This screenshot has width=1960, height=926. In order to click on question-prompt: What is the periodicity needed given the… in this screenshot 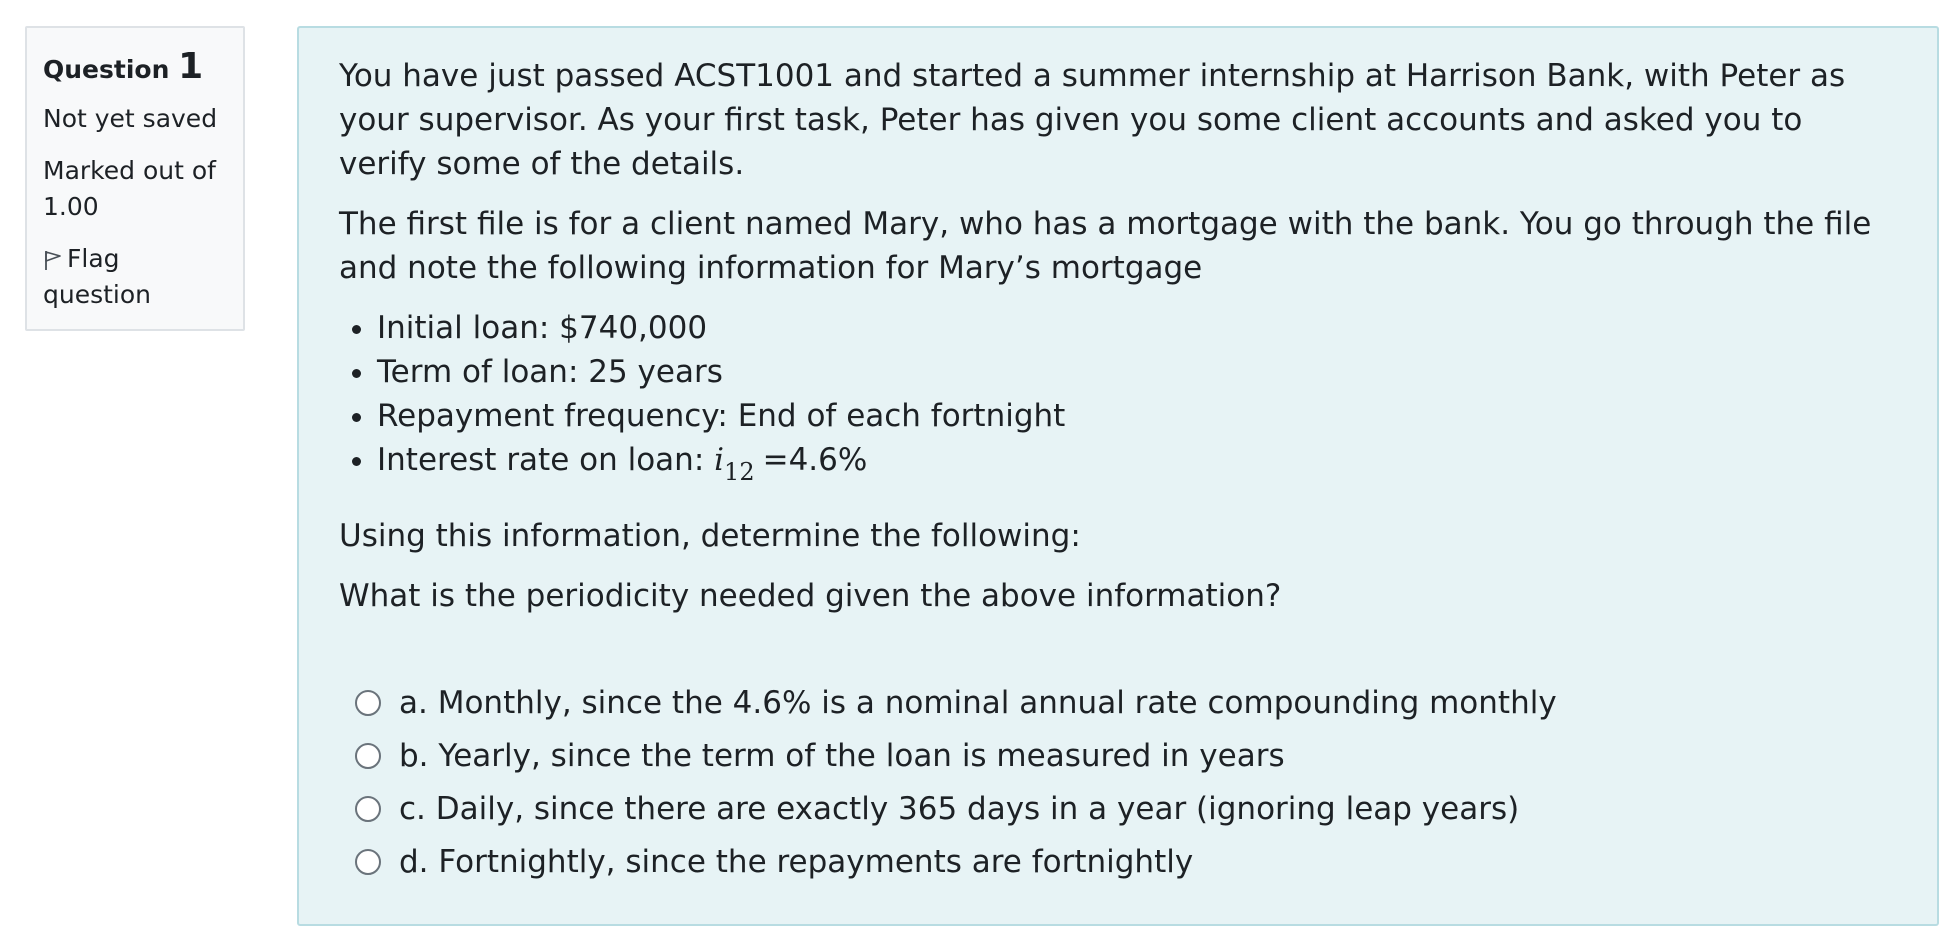, I will do `click(810, 596)`.